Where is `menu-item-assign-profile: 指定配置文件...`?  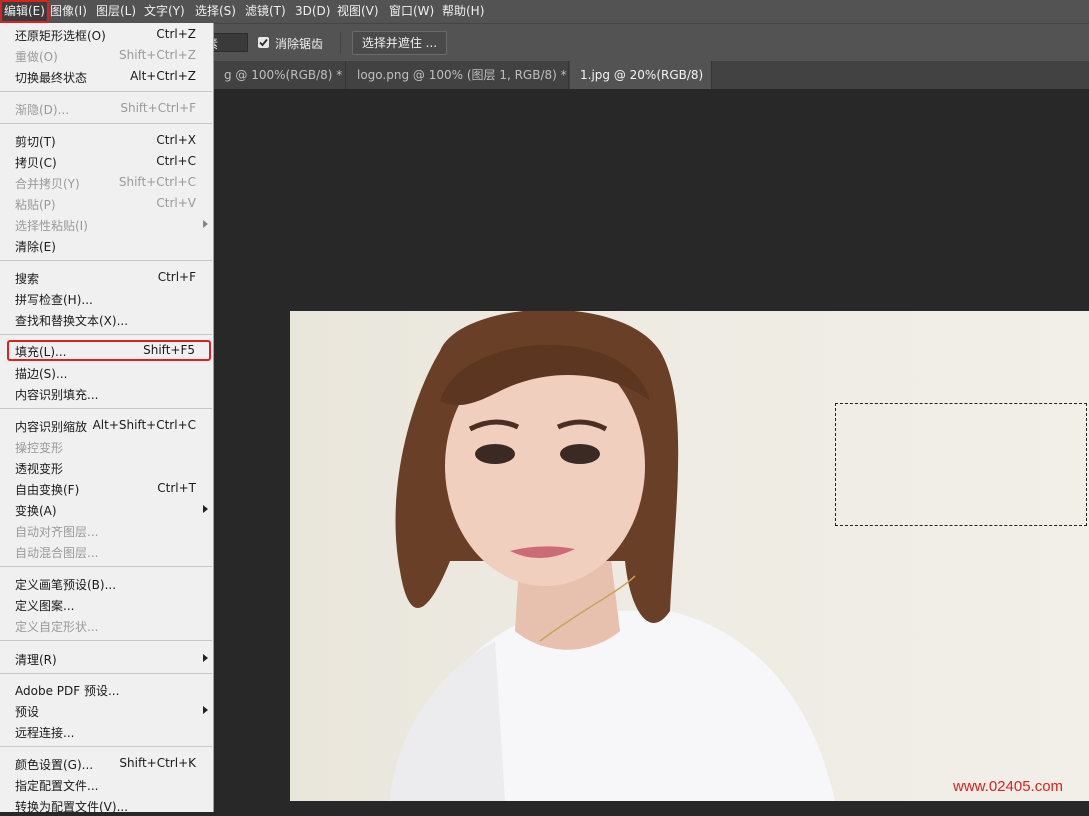 menu-item-assign-profile: 指定配置文件... is located at coordinates (106, 784).